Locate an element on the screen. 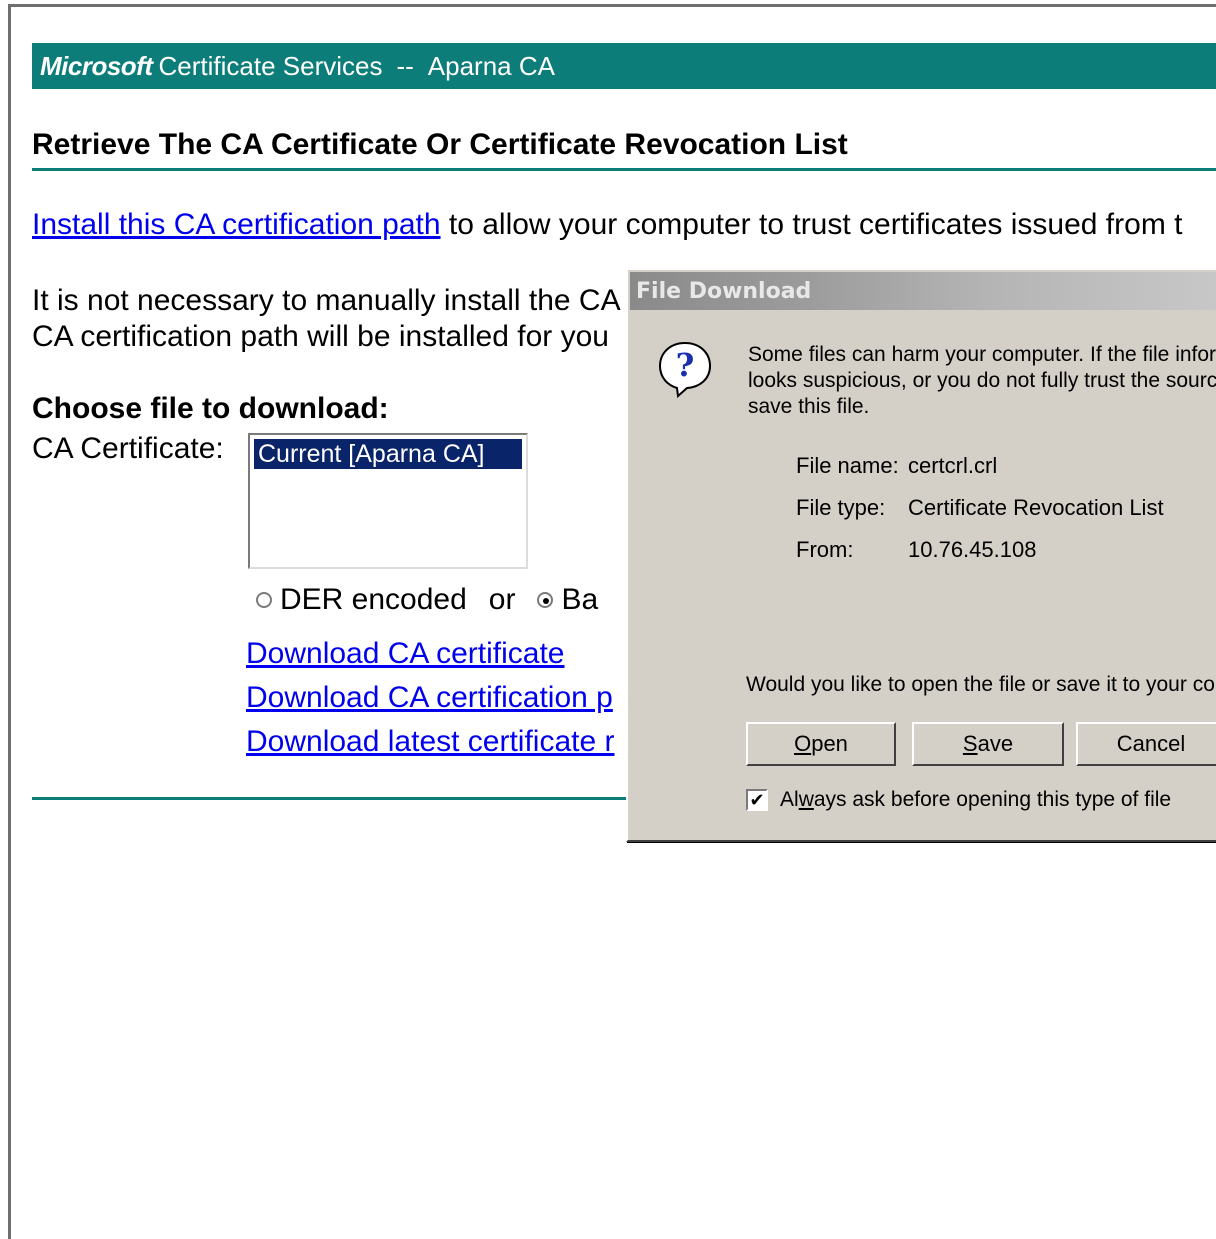 This screenshot has height=1239, width=1216. from-label: From: is located at coordinates (825, 549).